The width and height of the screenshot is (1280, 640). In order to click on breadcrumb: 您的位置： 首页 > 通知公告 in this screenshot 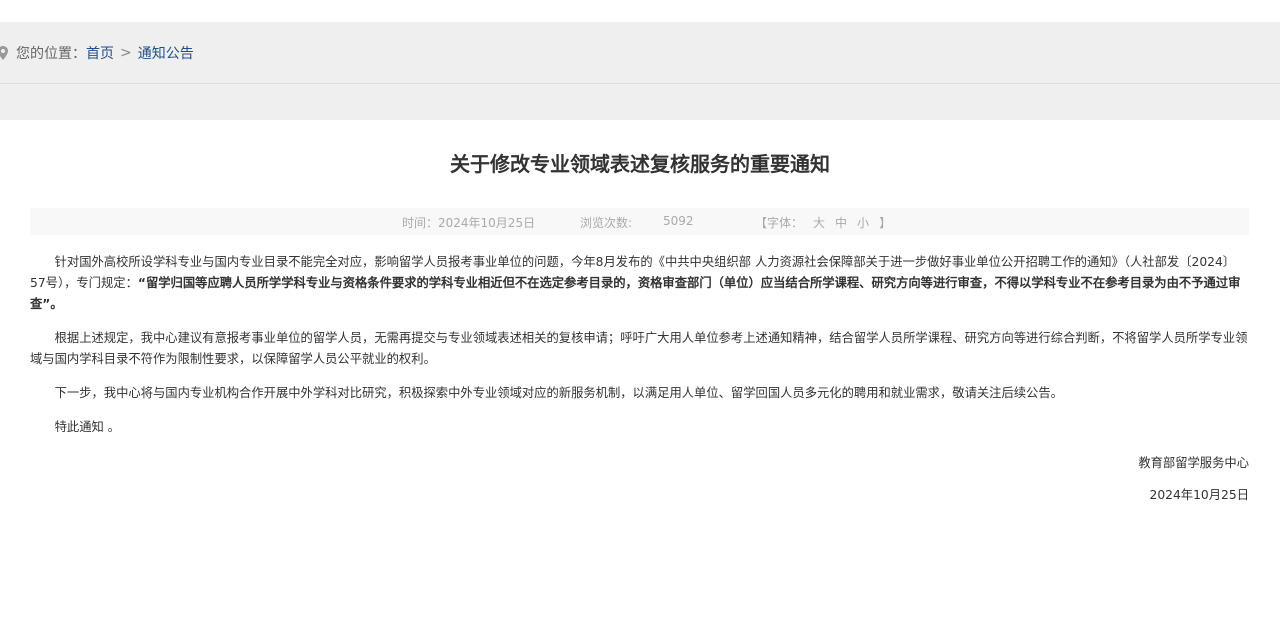, I will do `click(640, 53)`.